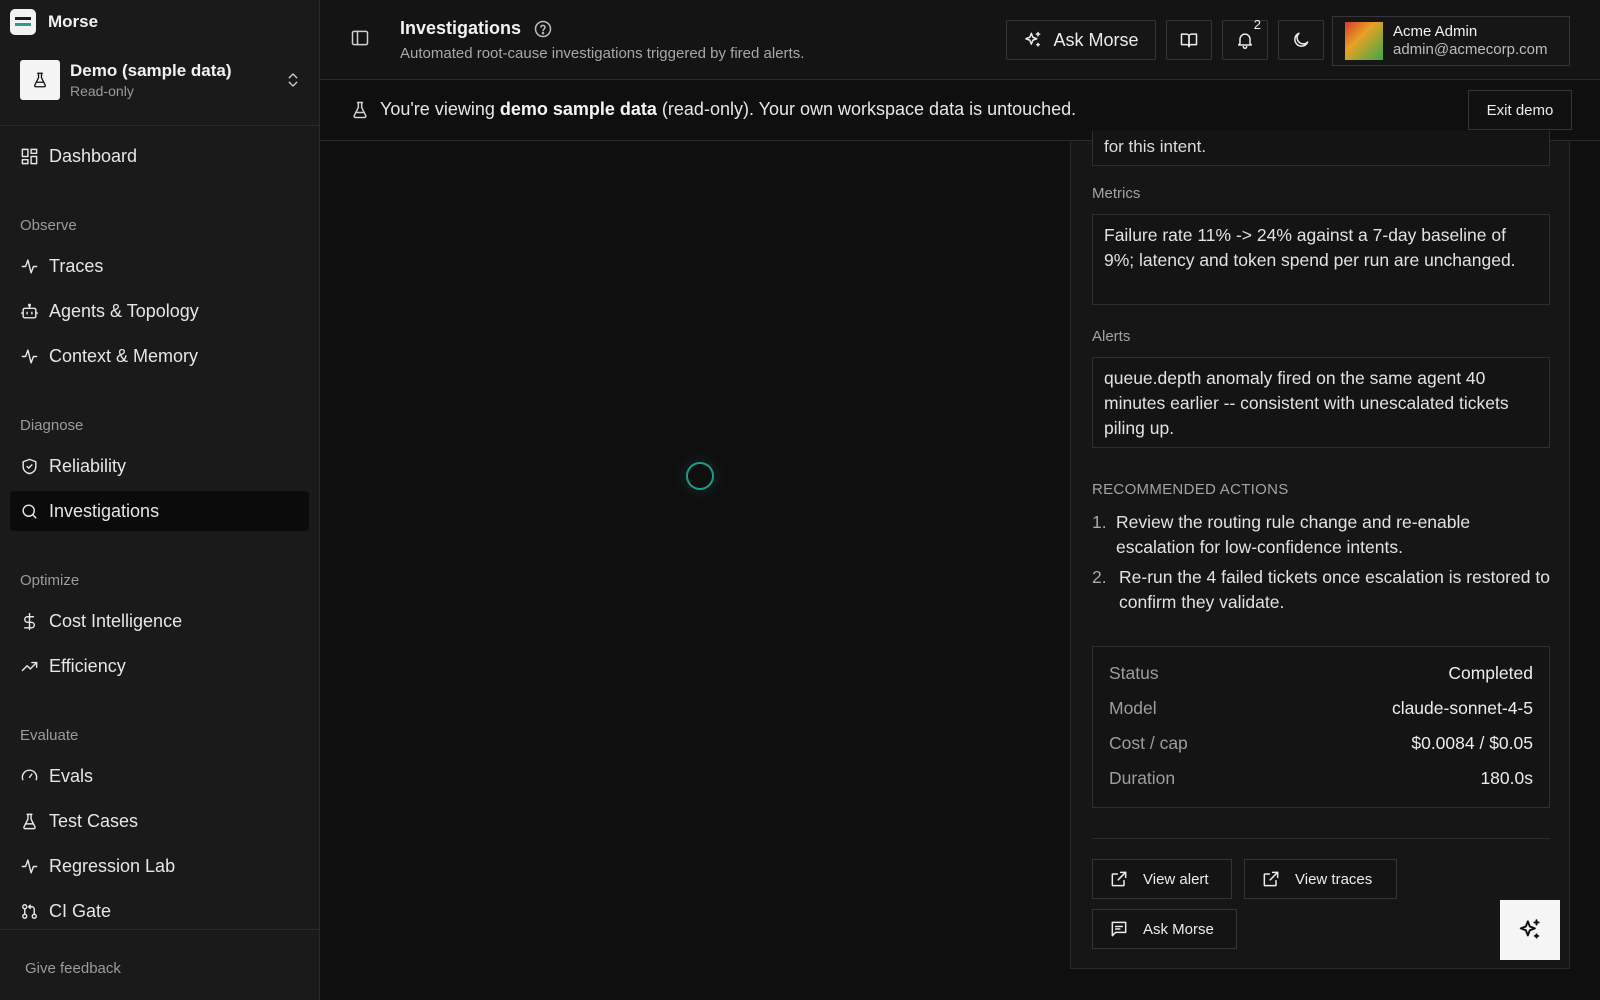  What do you see at coordinates (23, 22) in the screenshot?
I see `morse-logo-icon` at bounding box center [23, 22].